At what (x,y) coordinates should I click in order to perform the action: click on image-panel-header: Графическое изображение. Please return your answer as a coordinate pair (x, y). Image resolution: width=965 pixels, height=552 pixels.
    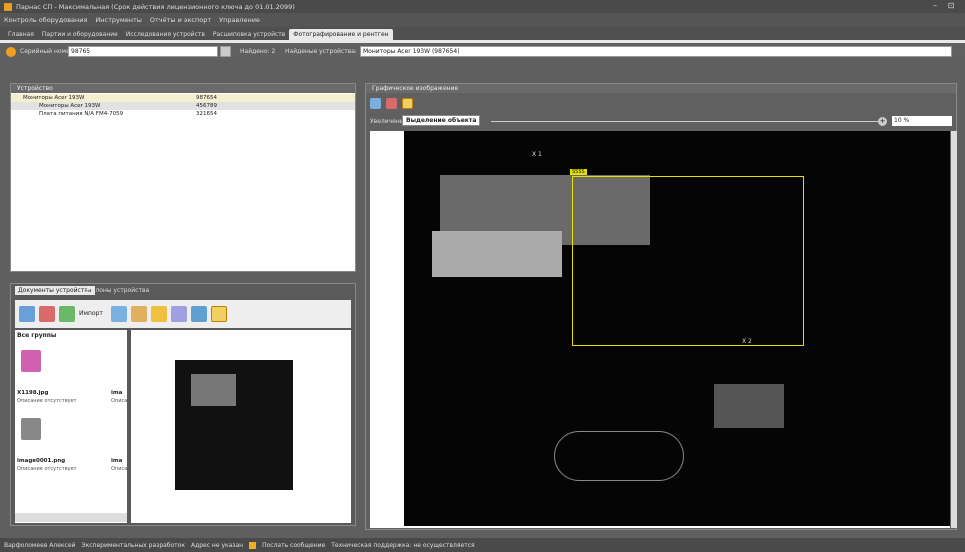
    Looking at the image, I should click on (661, 88).